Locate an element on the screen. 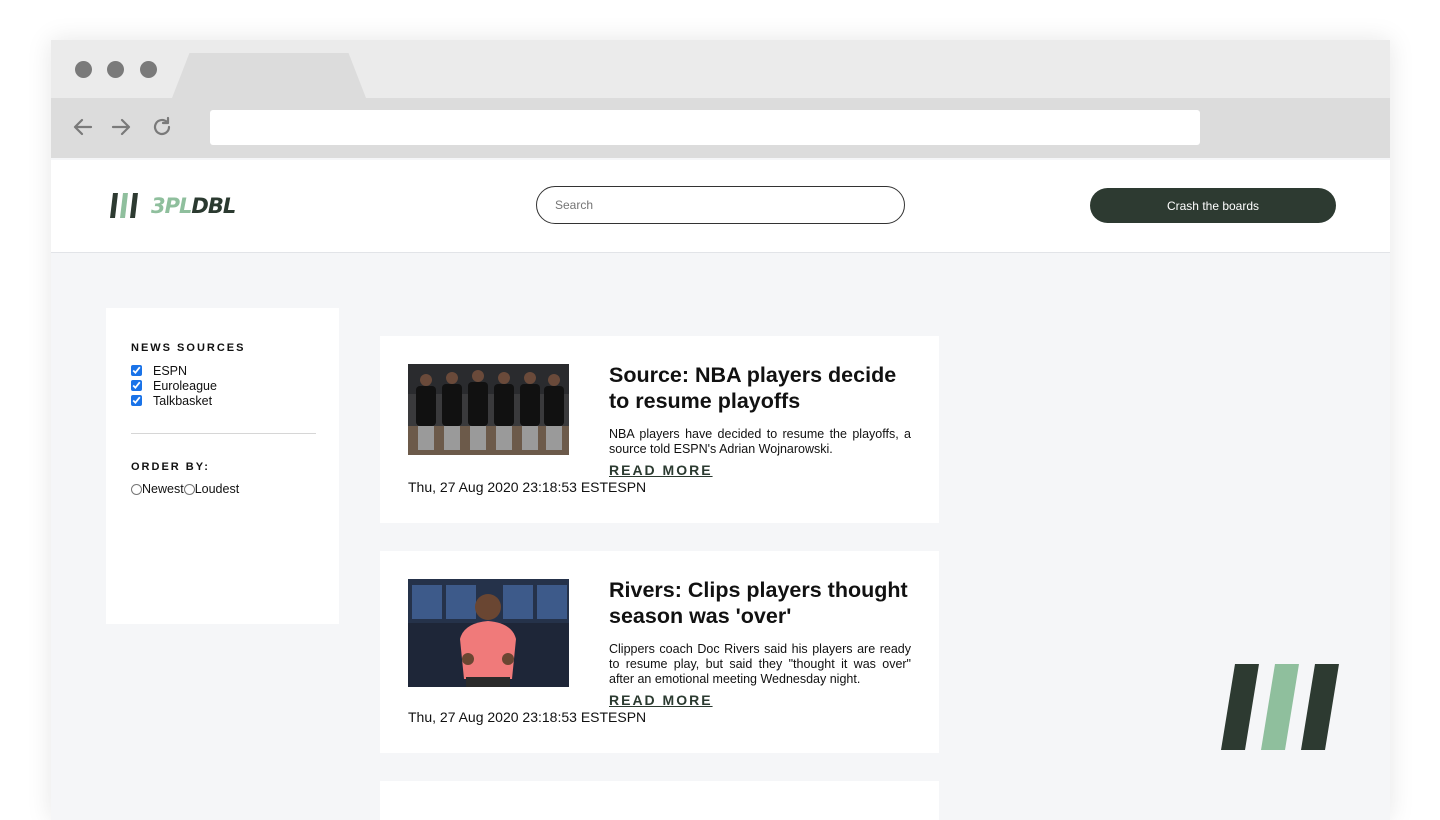  logo-wordmark-part1: 3PL is located at coordinates (171, 205).